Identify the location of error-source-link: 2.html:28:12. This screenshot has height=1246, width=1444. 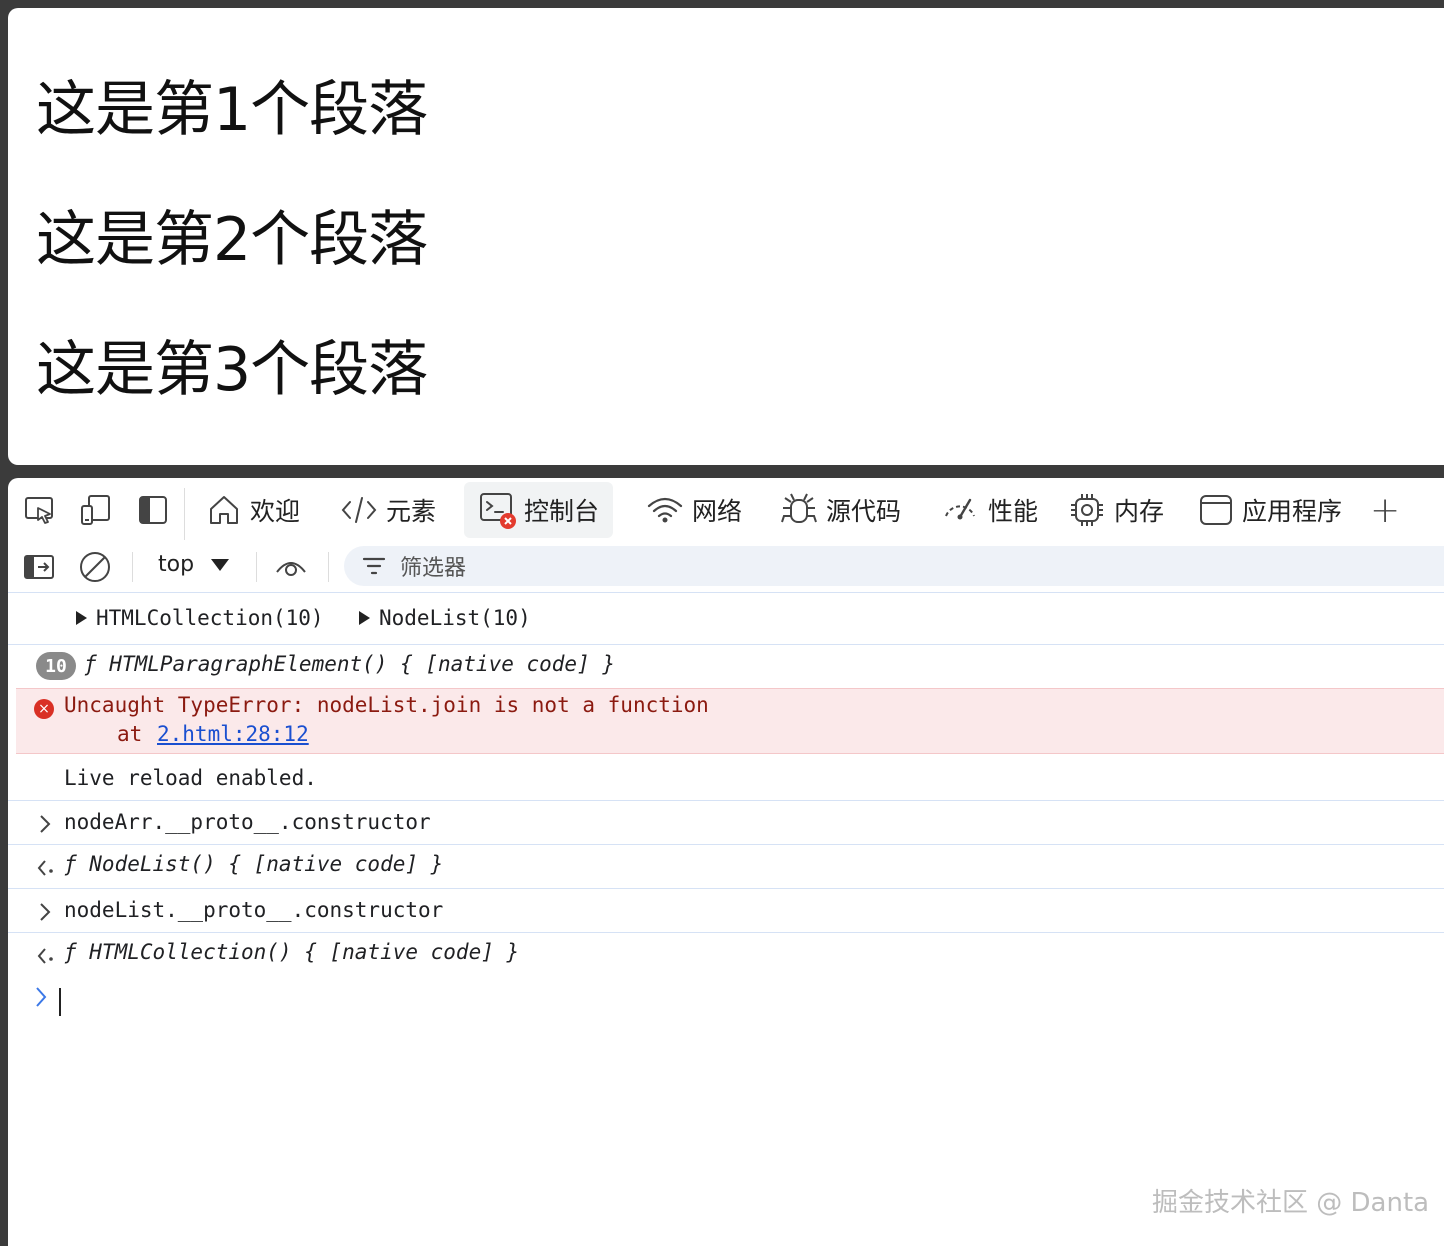
(233, 734).